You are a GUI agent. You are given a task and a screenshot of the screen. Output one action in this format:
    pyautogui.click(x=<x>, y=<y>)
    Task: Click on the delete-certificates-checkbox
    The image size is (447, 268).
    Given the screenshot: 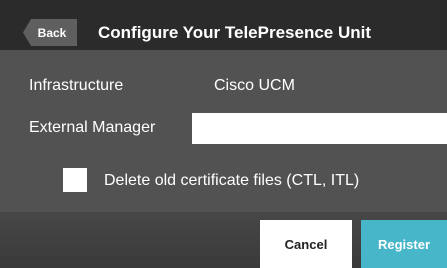 What is the action you would take?
    pyautogui.click(x=75, y=180)
    